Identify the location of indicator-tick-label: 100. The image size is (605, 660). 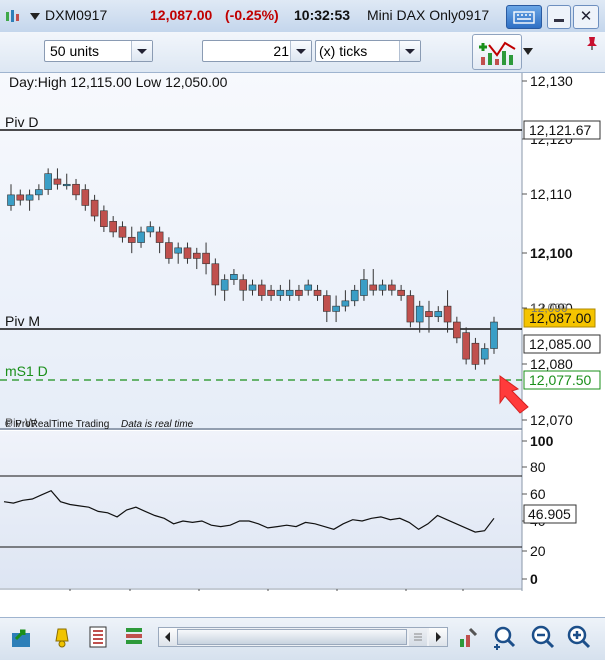
(542, 441).